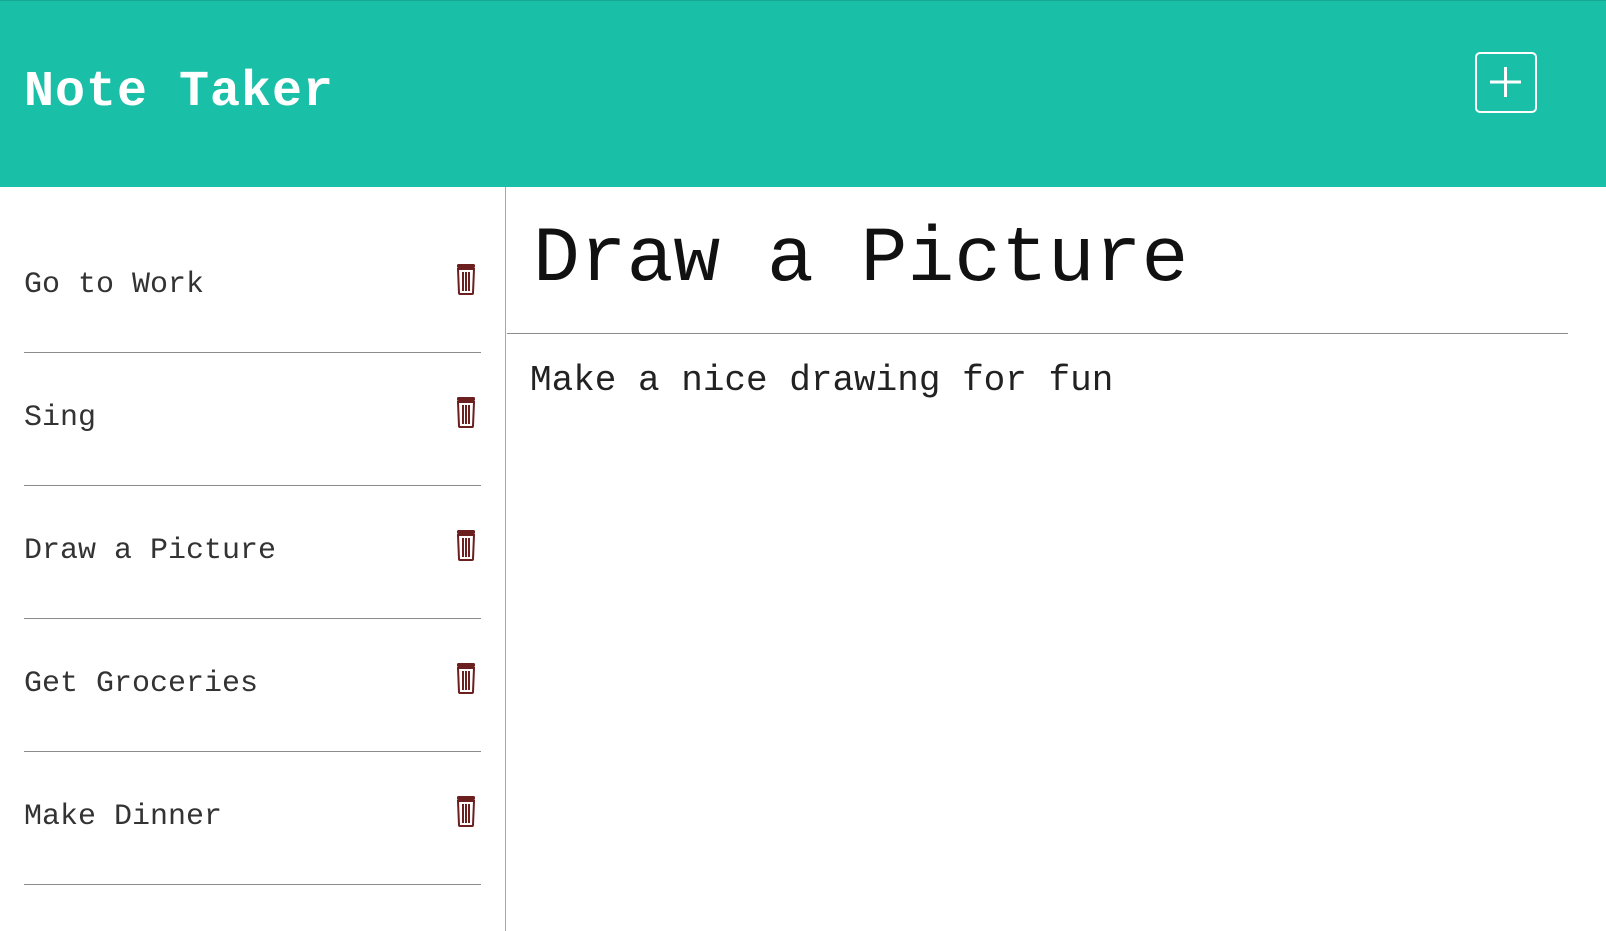 The height and width of the screenshot is (931, 1606). What do you see at coordinates (252, 818) in the screenshot?
I see `note-list-item: Make Dinner` at bounding box center [252, 818].